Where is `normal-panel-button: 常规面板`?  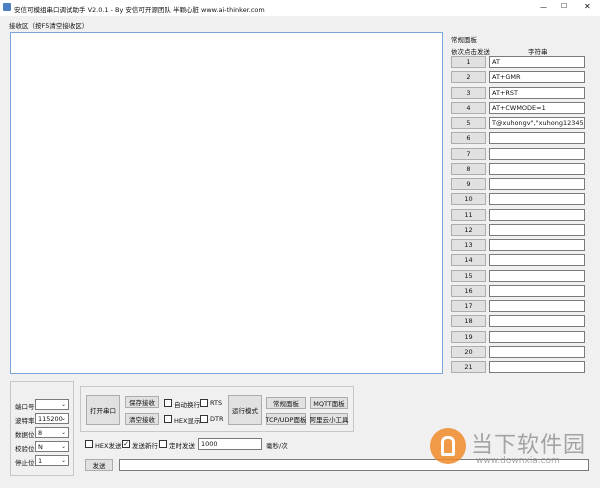
normal-panel-button: 常规面板 is located at coordinates (286, 403).